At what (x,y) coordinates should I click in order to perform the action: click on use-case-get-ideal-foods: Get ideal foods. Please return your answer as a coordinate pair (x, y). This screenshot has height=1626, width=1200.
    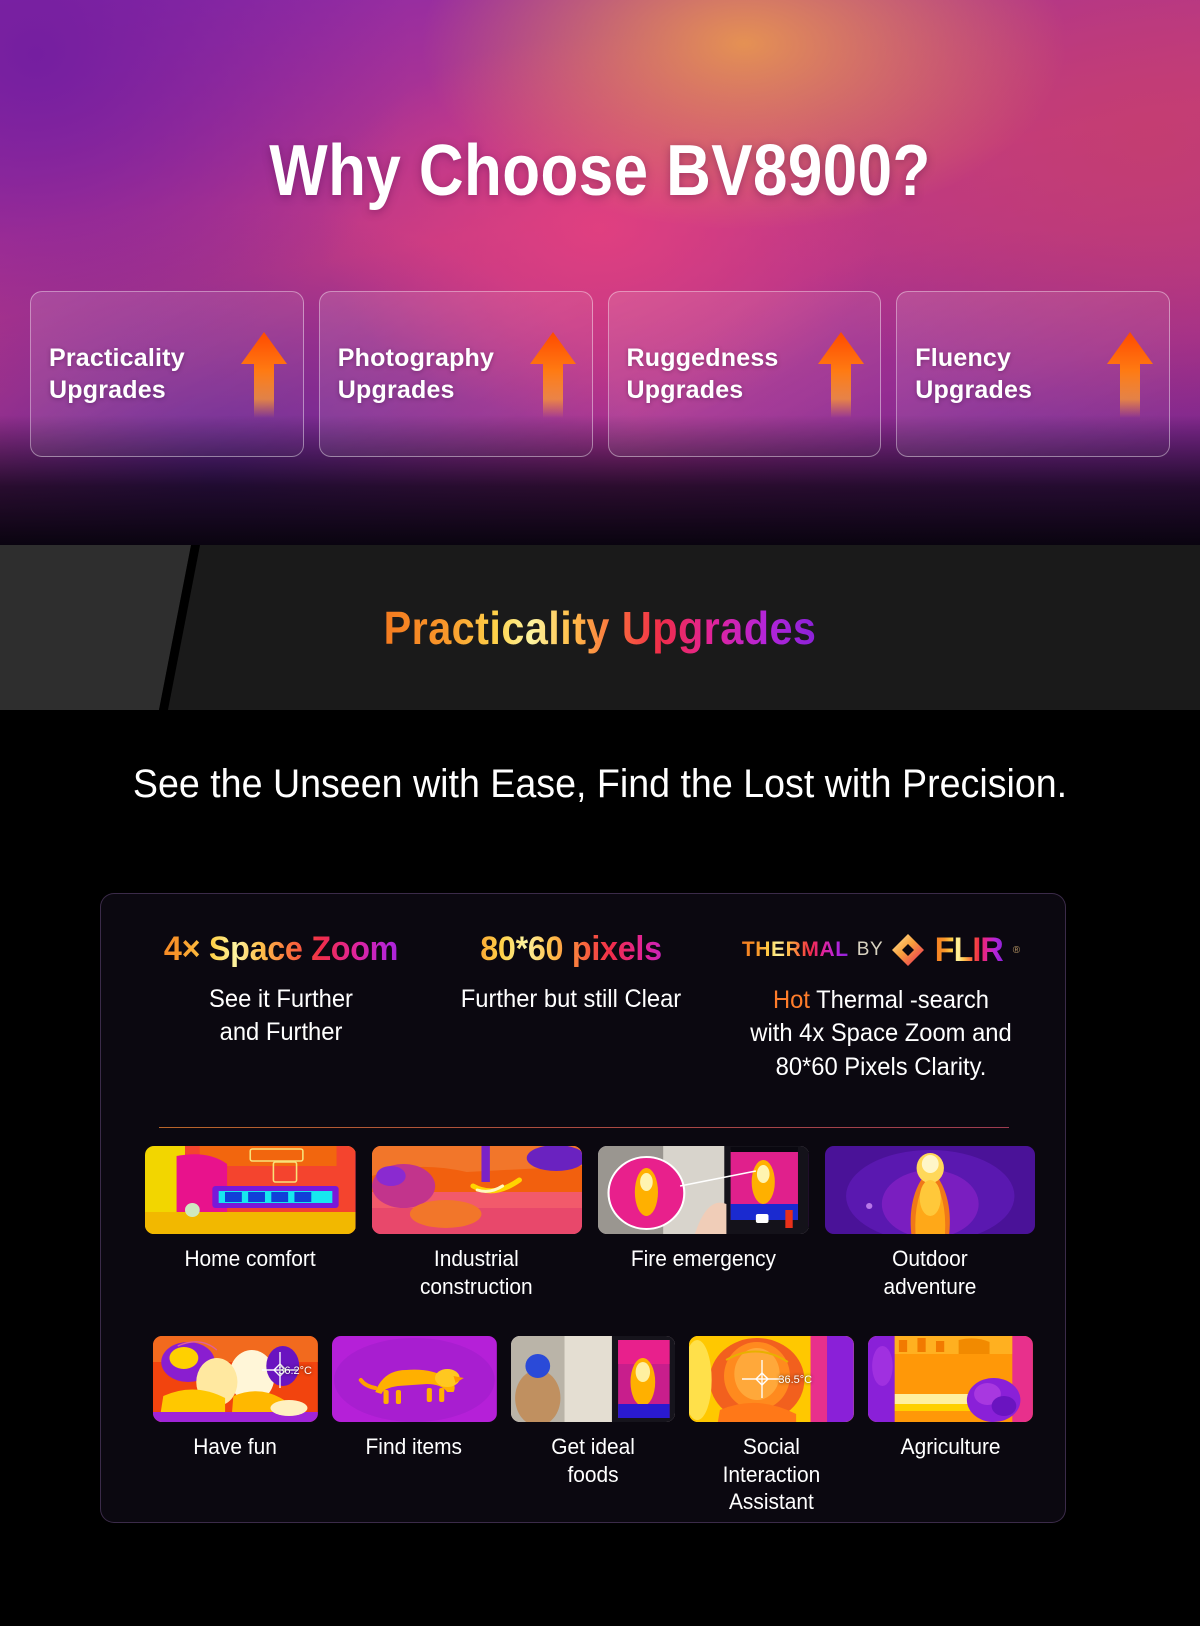
    Looking at the image, I should click on (593, 1426).